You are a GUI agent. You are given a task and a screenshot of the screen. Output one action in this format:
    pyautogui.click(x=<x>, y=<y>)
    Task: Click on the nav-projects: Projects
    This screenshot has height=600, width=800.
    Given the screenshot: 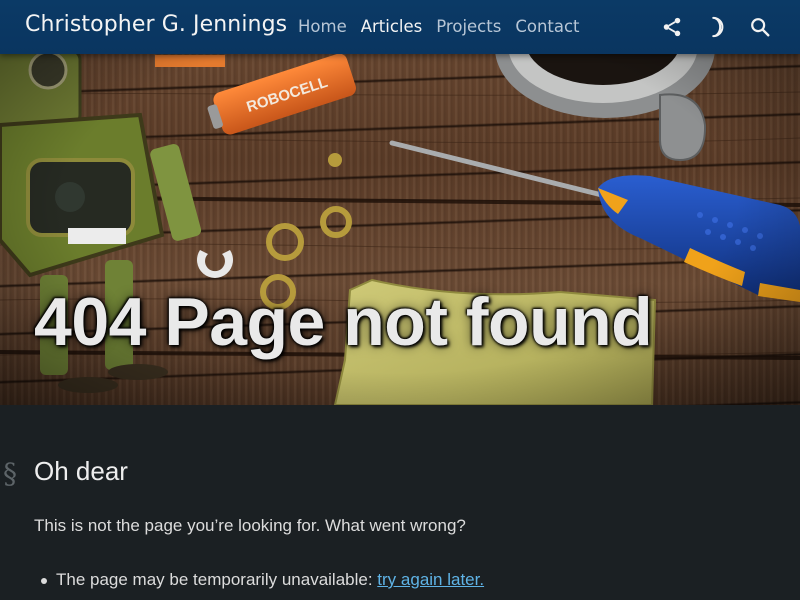 What is the action you would take?
    pyautogui.click(x=468, y=27)
    